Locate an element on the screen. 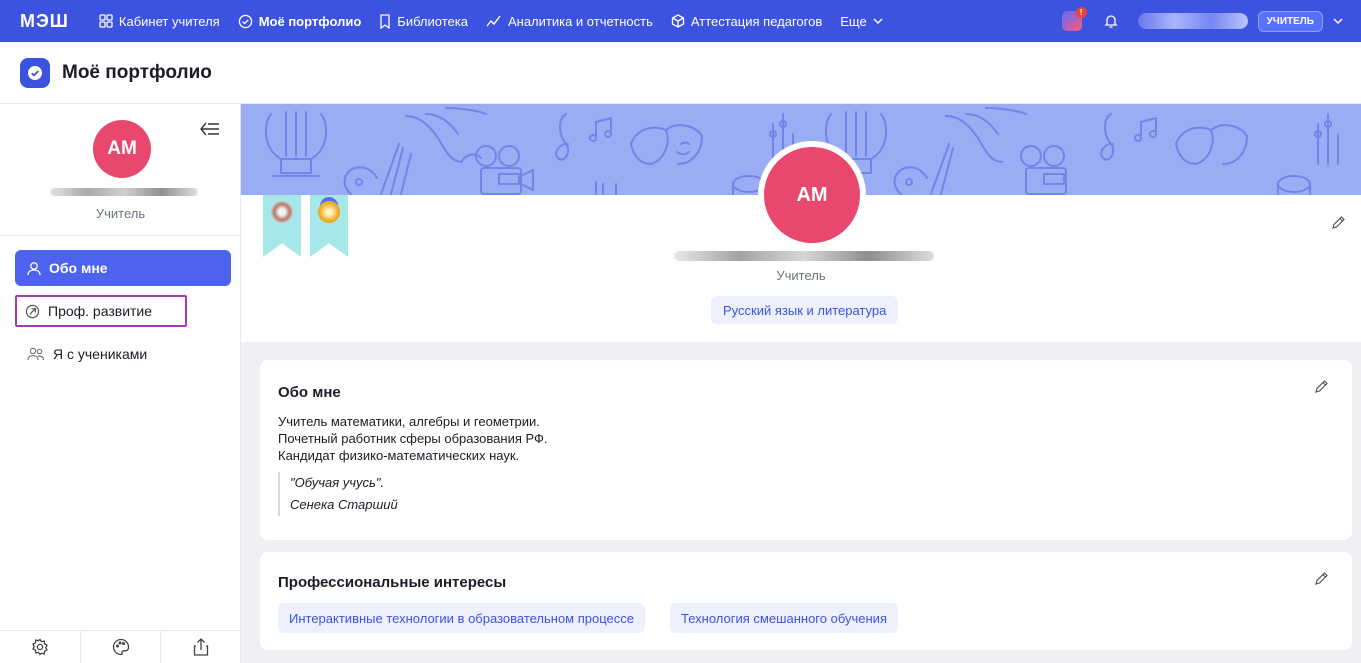 The image size is (1361, 663). interest-chip: Технология смешанного обучения is located at coordinates (784, 618).